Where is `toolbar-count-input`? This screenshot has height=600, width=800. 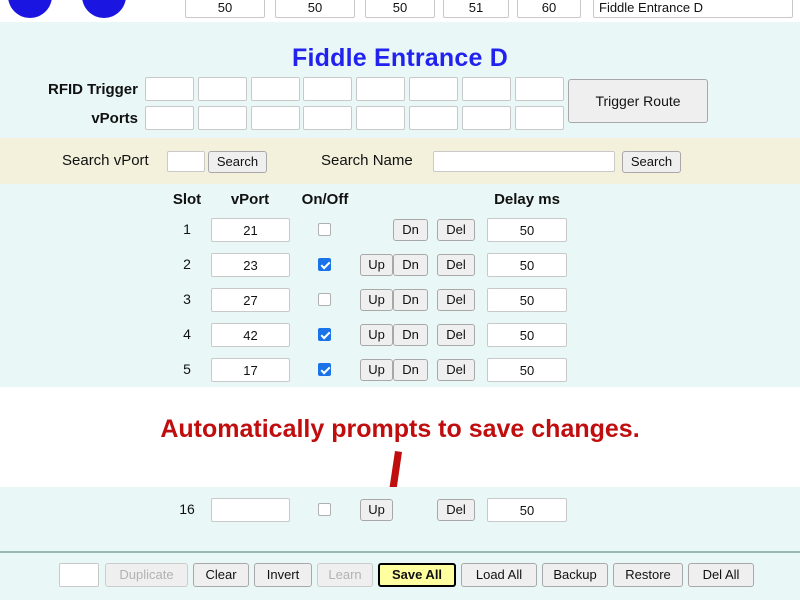
toolbar-count-input is located at coordinates (79, 575).